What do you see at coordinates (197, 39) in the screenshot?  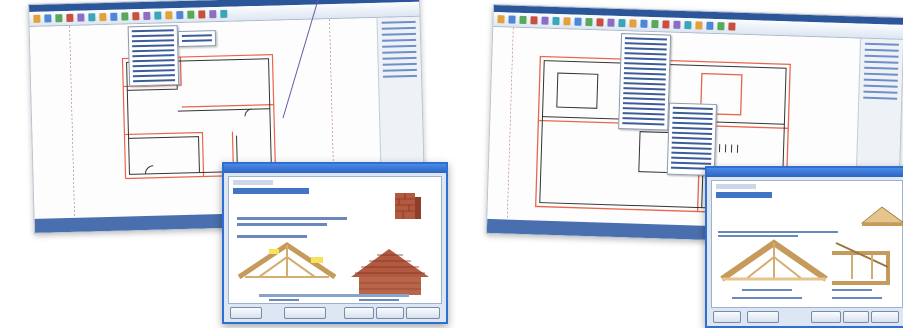 I see `submenu` at bounding box center [197, 39].